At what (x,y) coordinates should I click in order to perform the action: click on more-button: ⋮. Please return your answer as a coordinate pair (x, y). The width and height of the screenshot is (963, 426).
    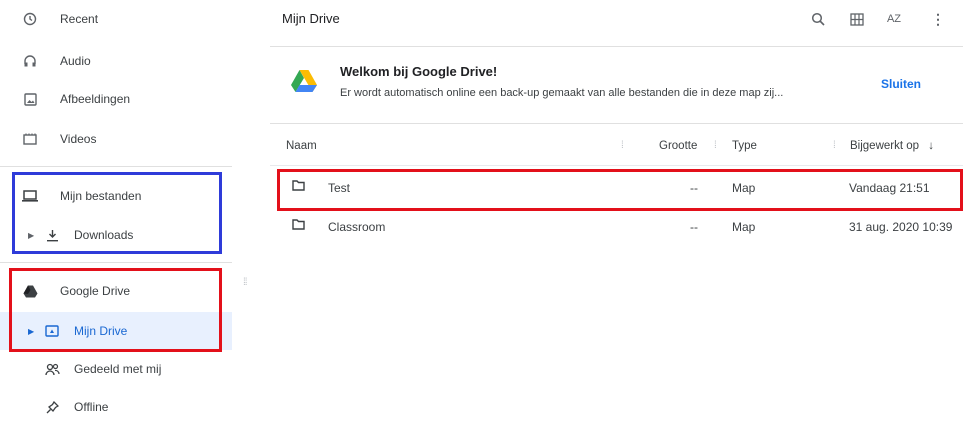
    Looking at the image, I should click on (938, 19).